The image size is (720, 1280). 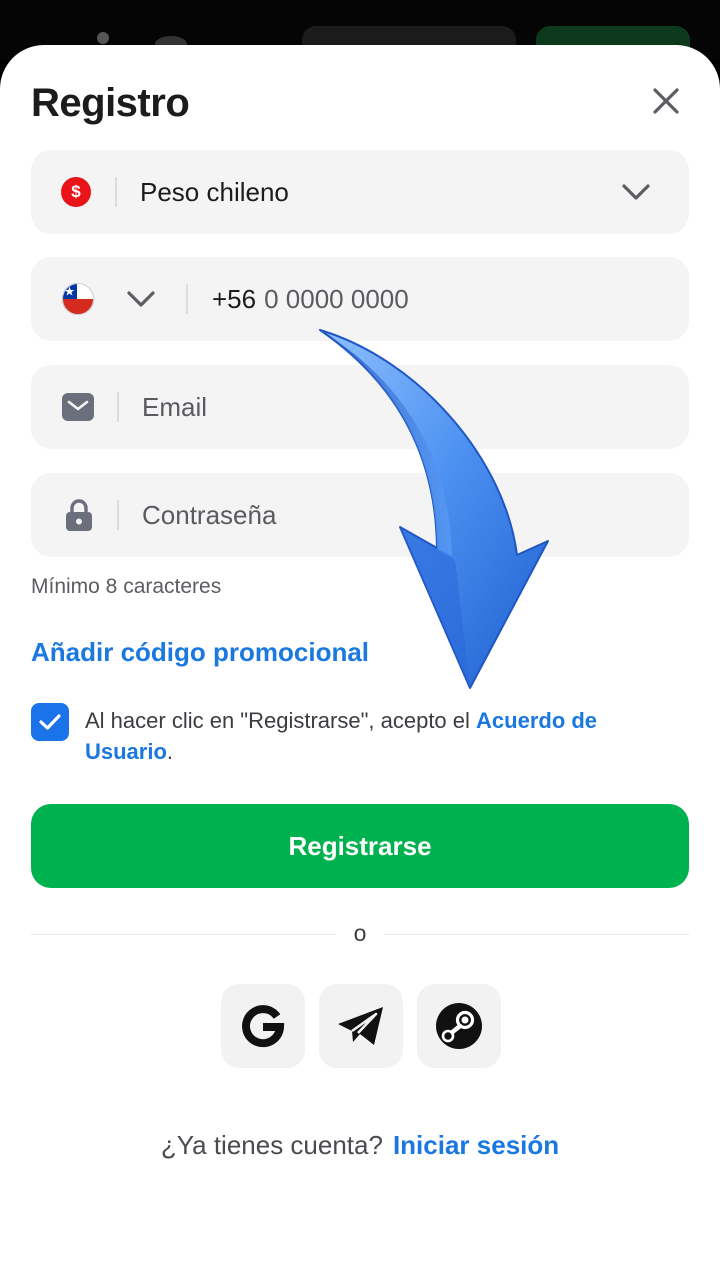 I want to click on phone-field: +56 0 0000 0000, so click(x=360, y=299).